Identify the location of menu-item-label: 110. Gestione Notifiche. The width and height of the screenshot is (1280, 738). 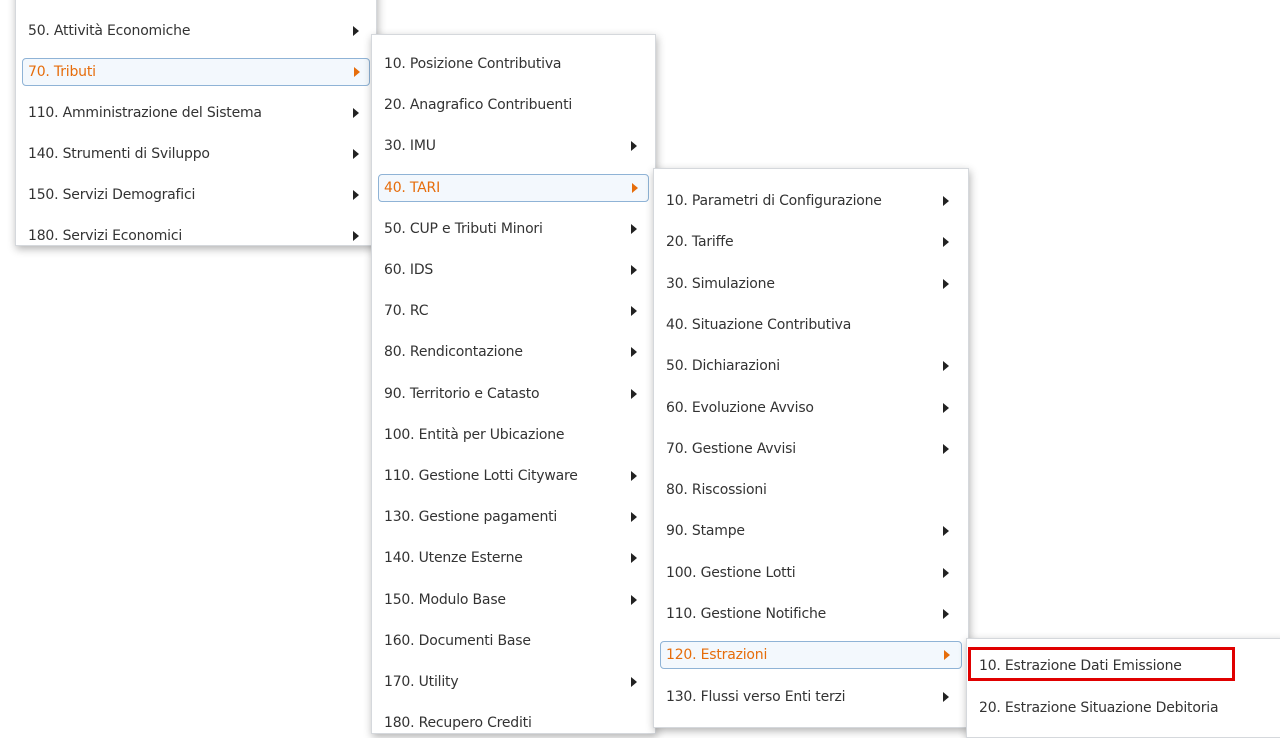
(746, 614).